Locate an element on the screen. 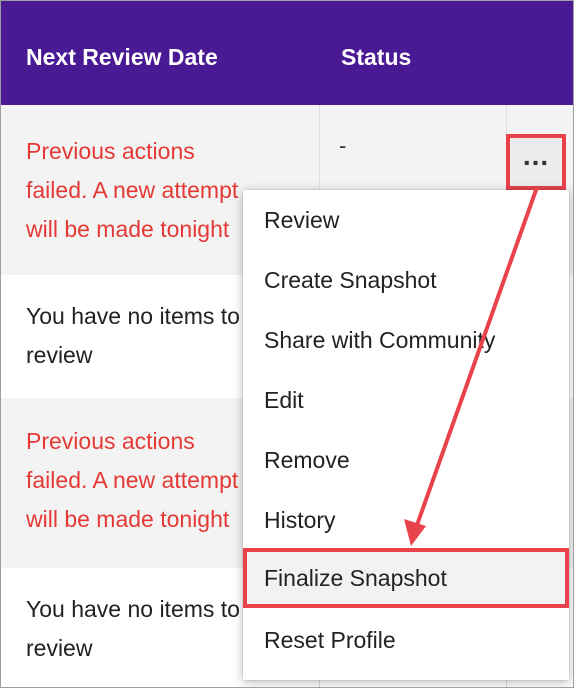  menu-item-finalize-snapshot: Finalize Snapshot is located at coordinates (406, 578).